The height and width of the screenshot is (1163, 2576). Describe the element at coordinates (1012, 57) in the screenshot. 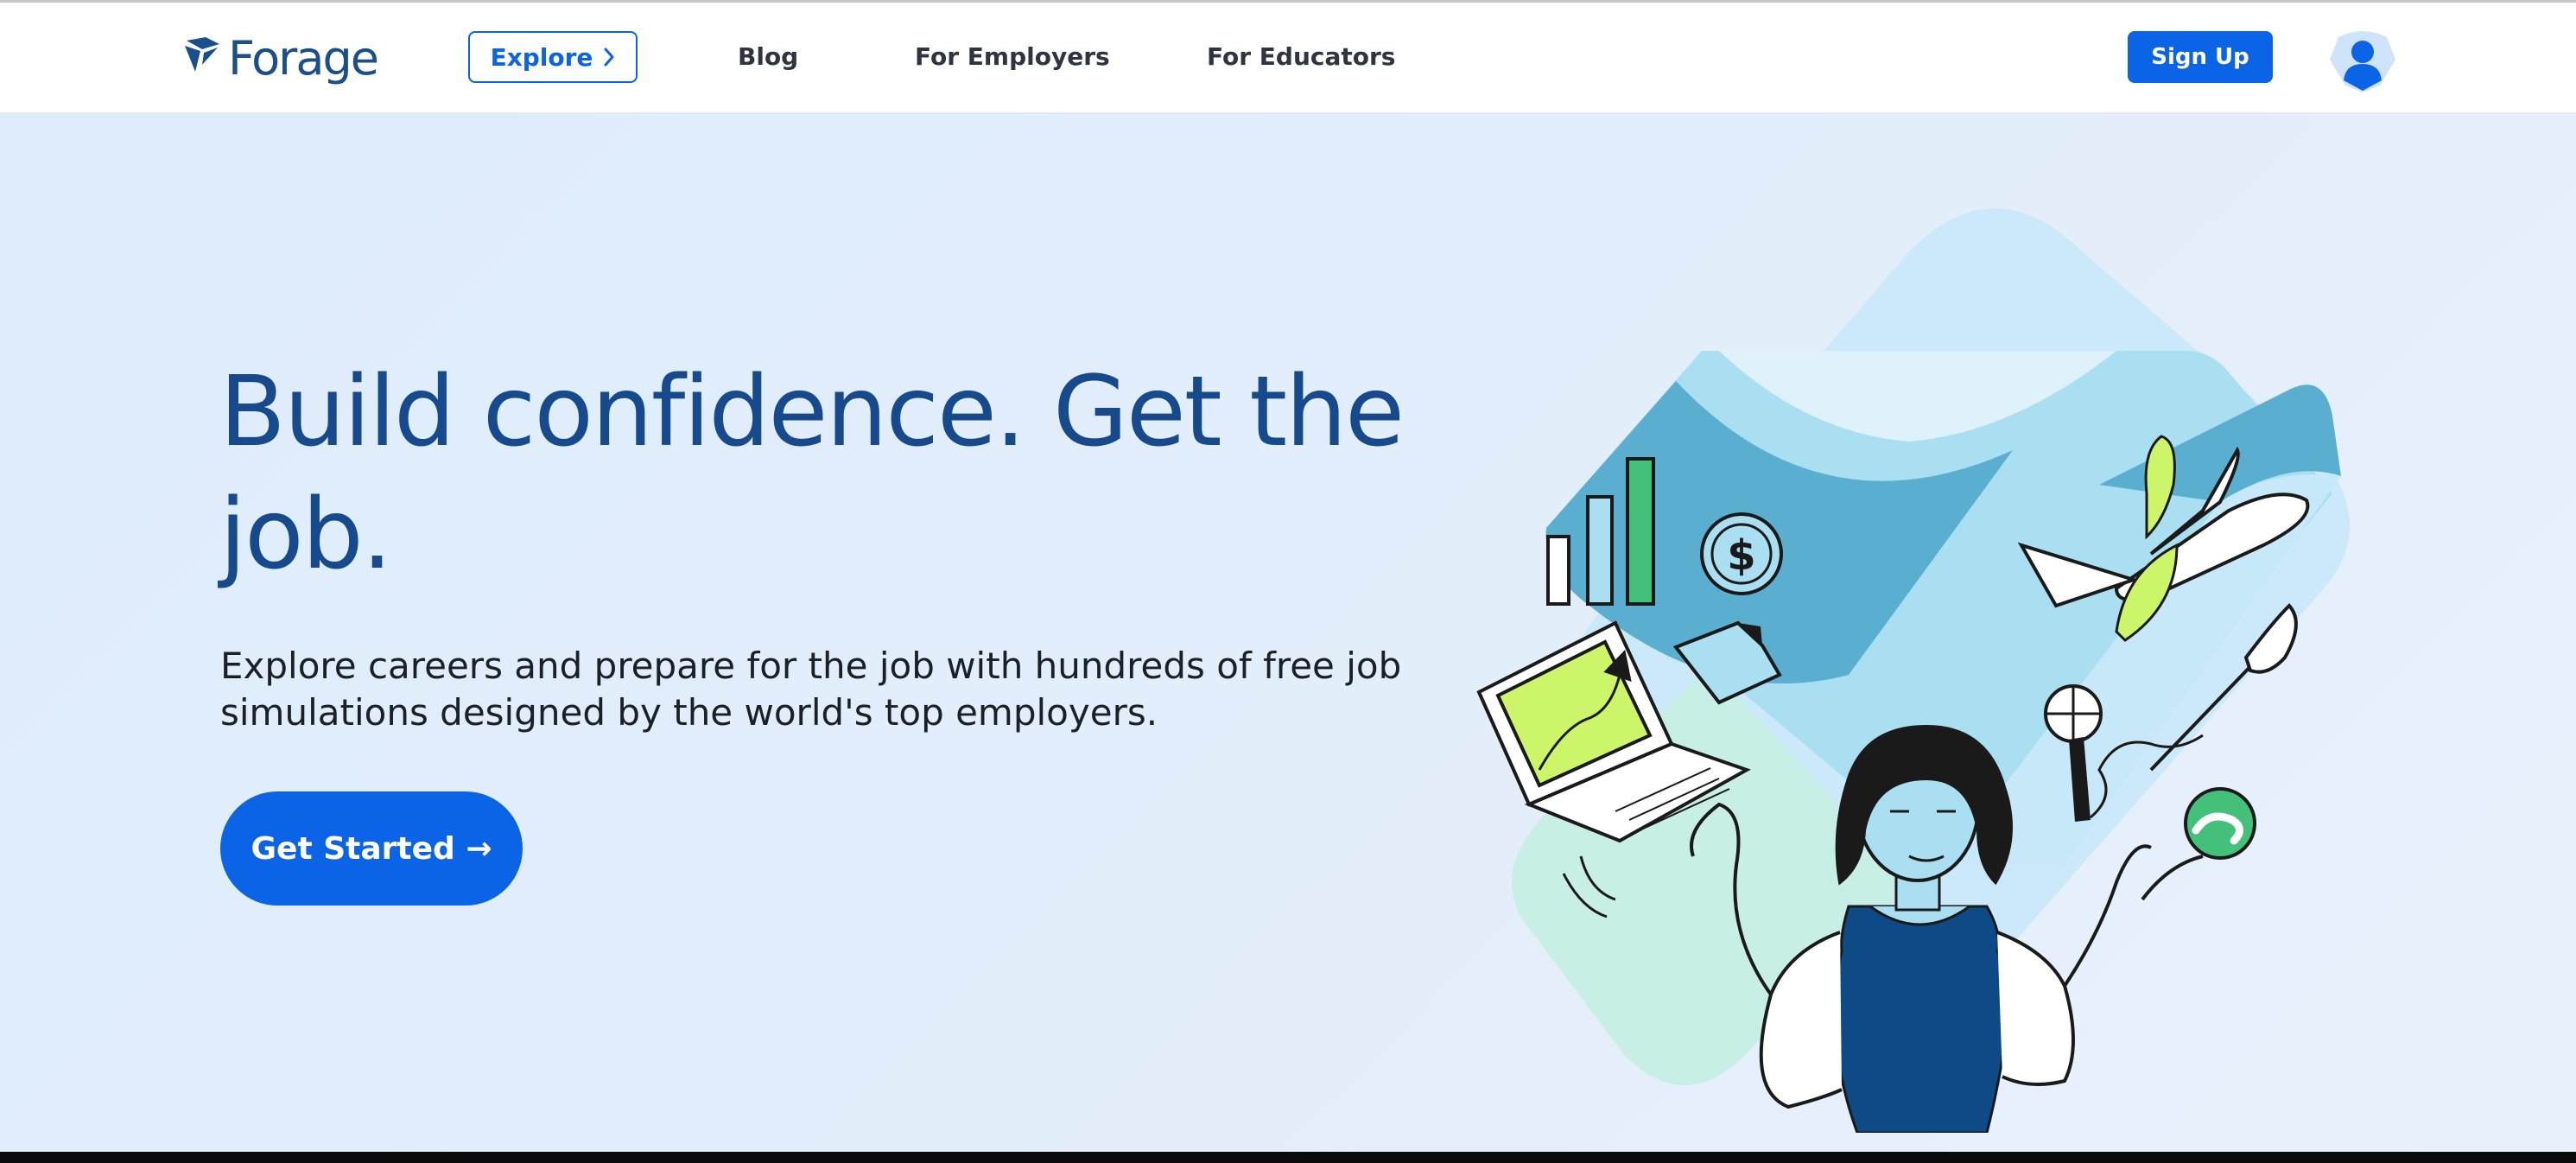

I see `nav-link-for-employers: For Employers` at that location.